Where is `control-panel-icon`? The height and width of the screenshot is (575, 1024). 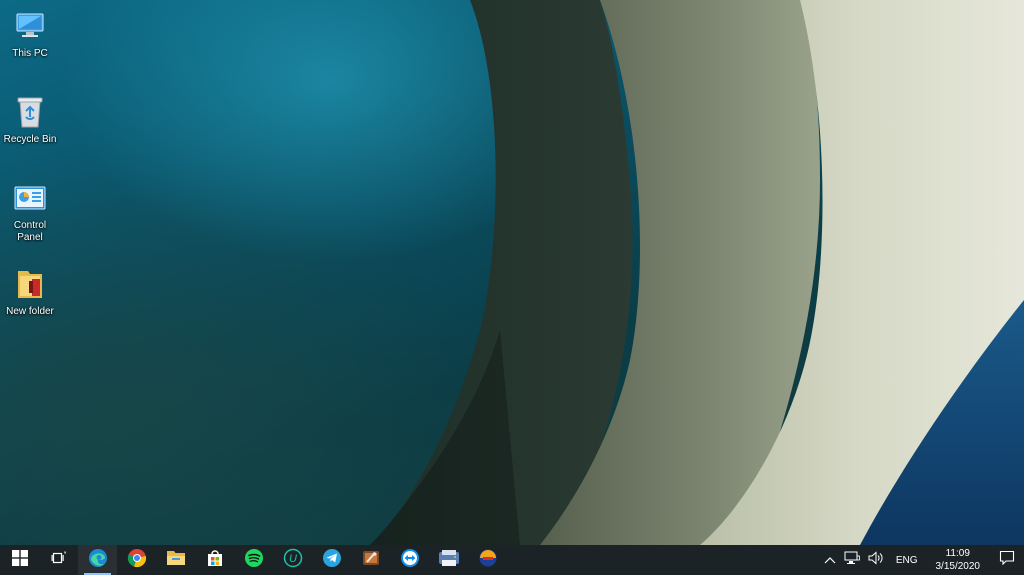
control-panel-icon is located at coordinates (30, 198).